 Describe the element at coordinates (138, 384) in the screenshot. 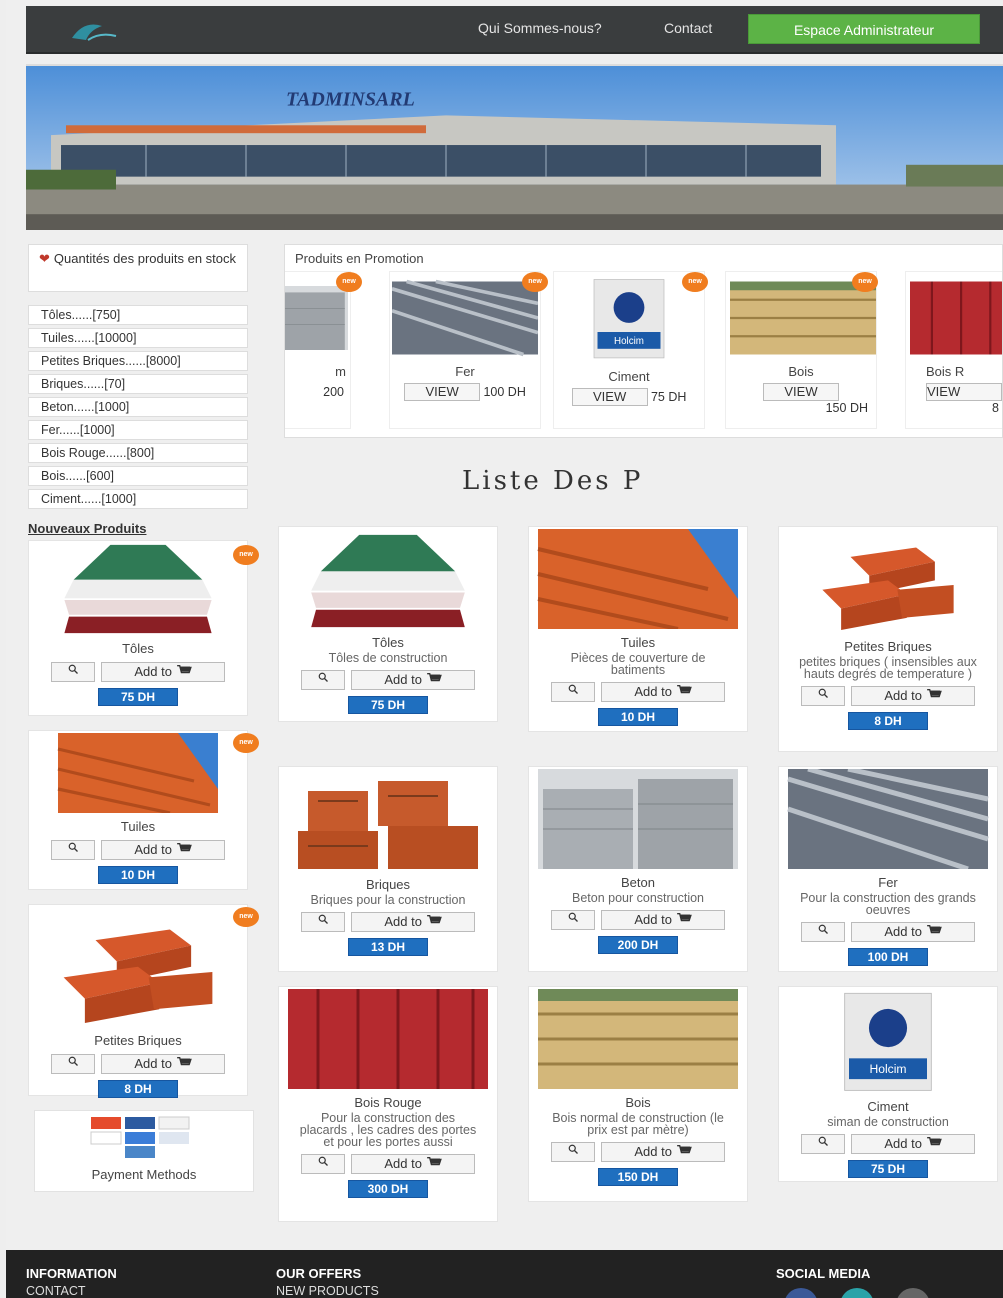

I see `stock-item-briques: Briques......[70]` at that location.